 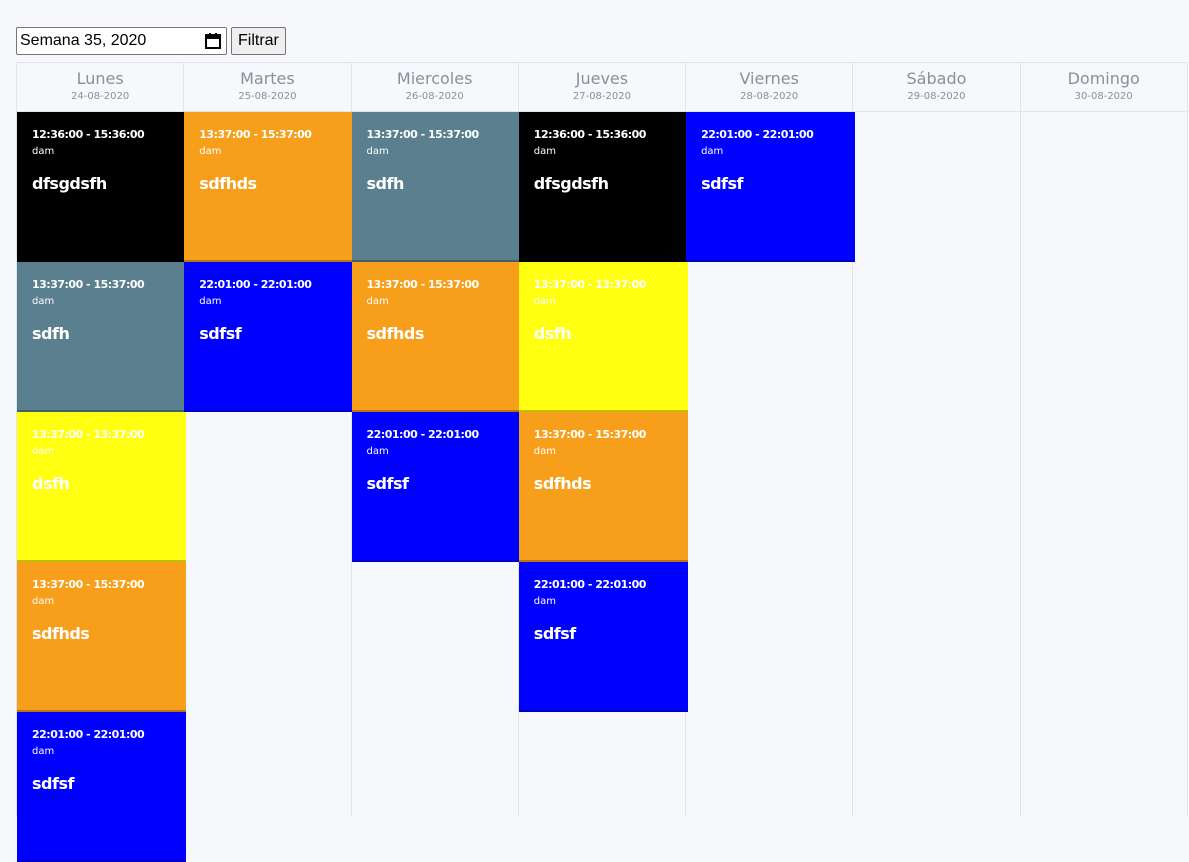 I want to click on calendar-icon, so click(x=213, y=41).